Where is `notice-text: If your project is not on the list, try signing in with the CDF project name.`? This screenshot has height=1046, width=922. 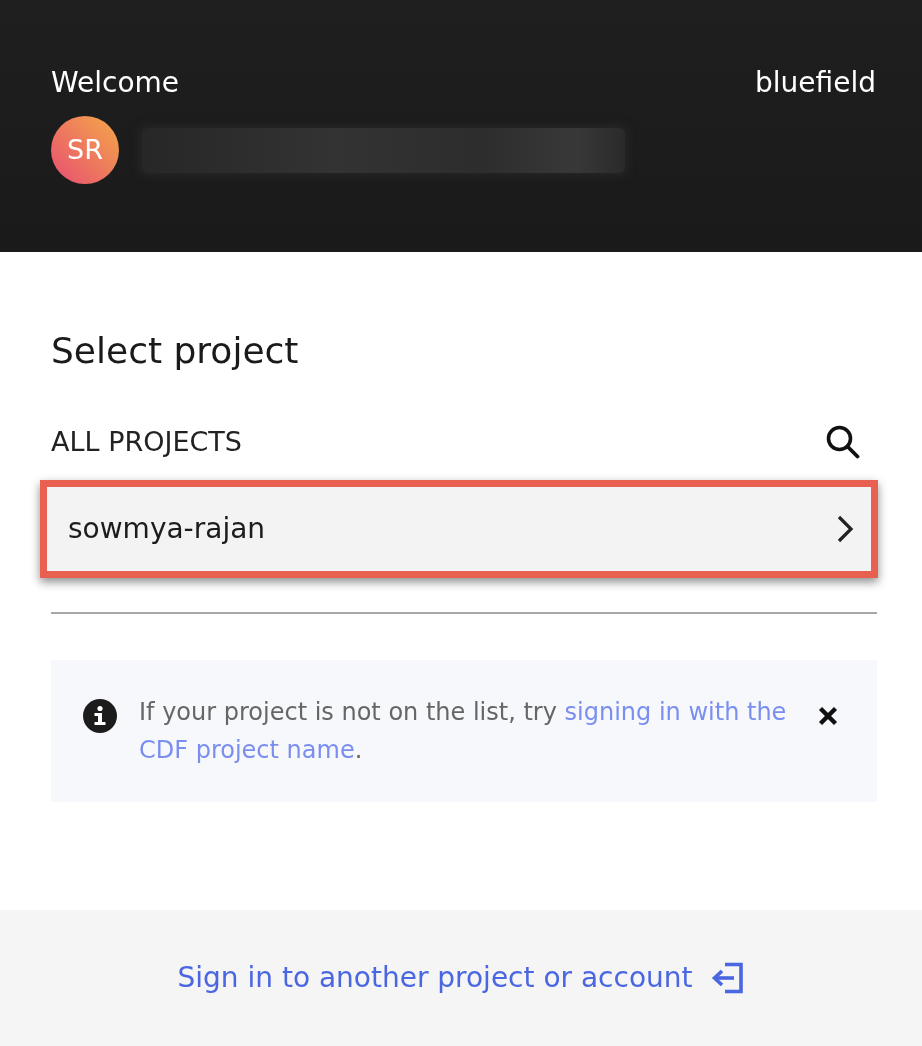 notice-text: If your project is not on the list, try signing in with the CDF project name. is located at coordinates (463, 731).